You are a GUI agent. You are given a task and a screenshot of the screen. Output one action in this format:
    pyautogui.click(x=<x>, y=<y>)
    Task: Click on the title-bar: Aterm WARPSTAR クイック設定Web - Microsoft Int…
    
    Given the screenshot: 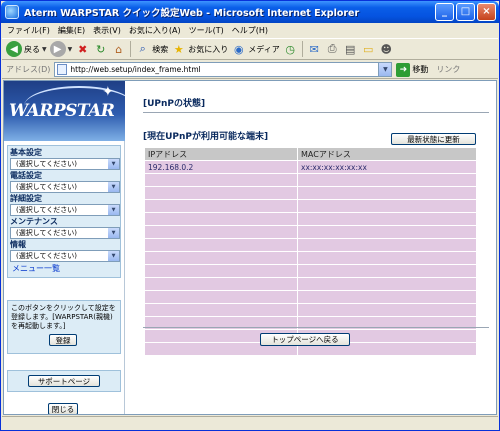 What is the action you would take?
    pyautogui.click(x=250, y=12)
    